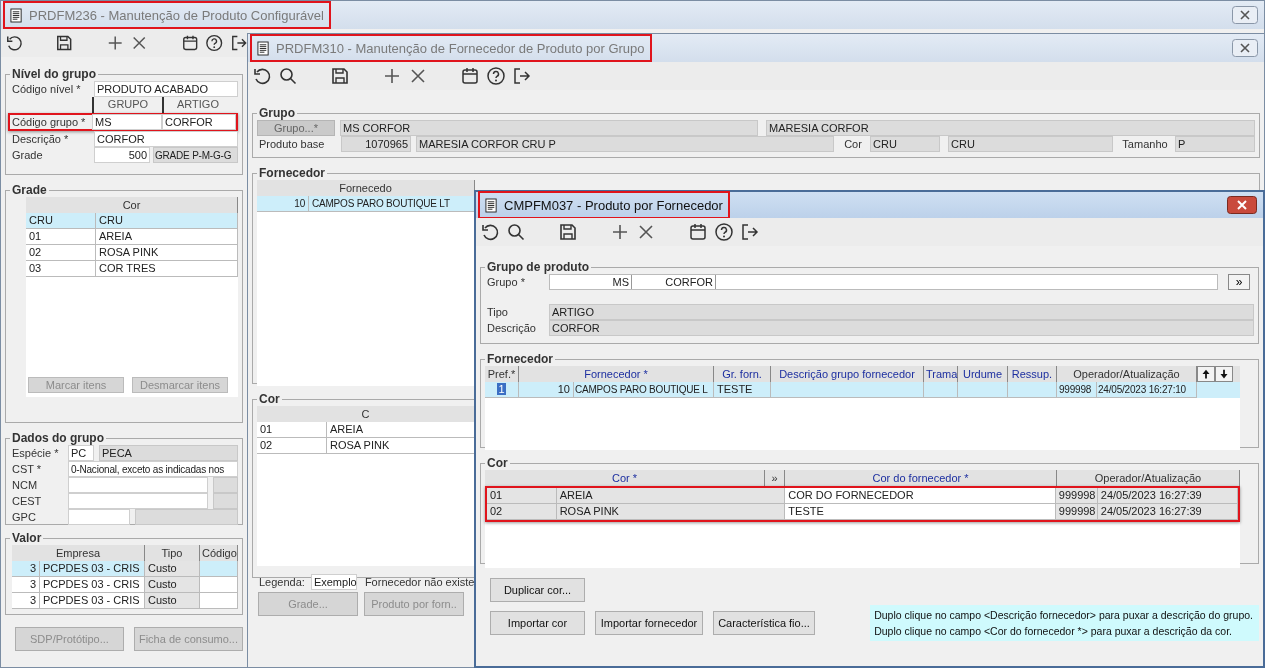  What do you see at coordinates (366, 204) in the screenshot?
I see `table-row: 10 CAMPOS PARO BOUTIQUE LT` at bounding box center [366, 204].